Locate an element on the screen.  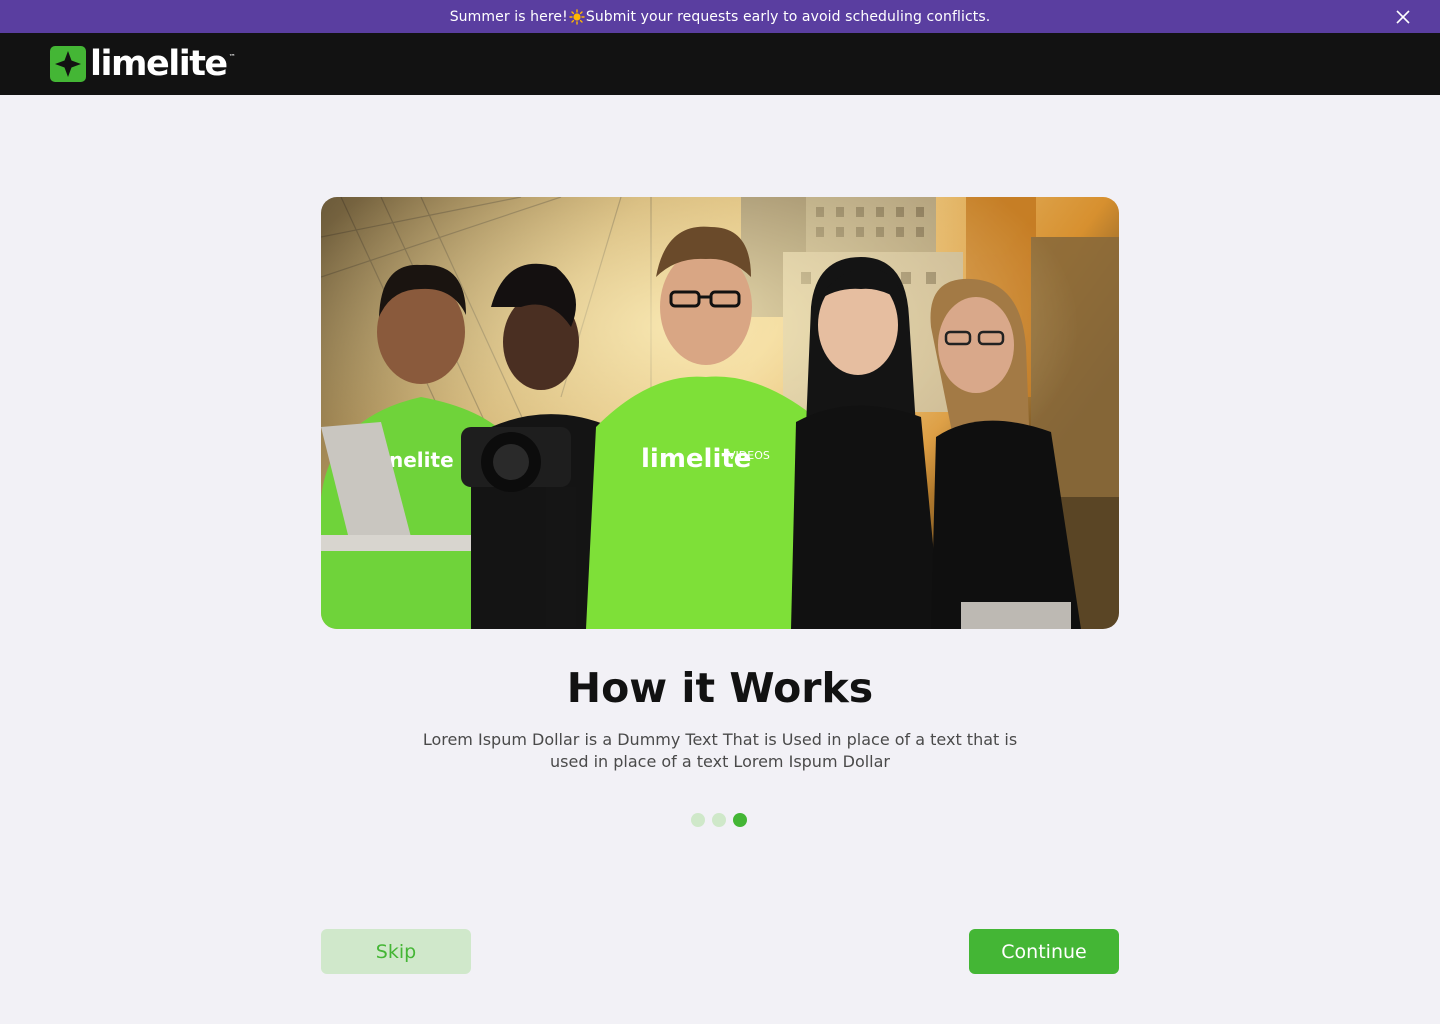
step-dot-3-active is located at coordinates (740, 820).